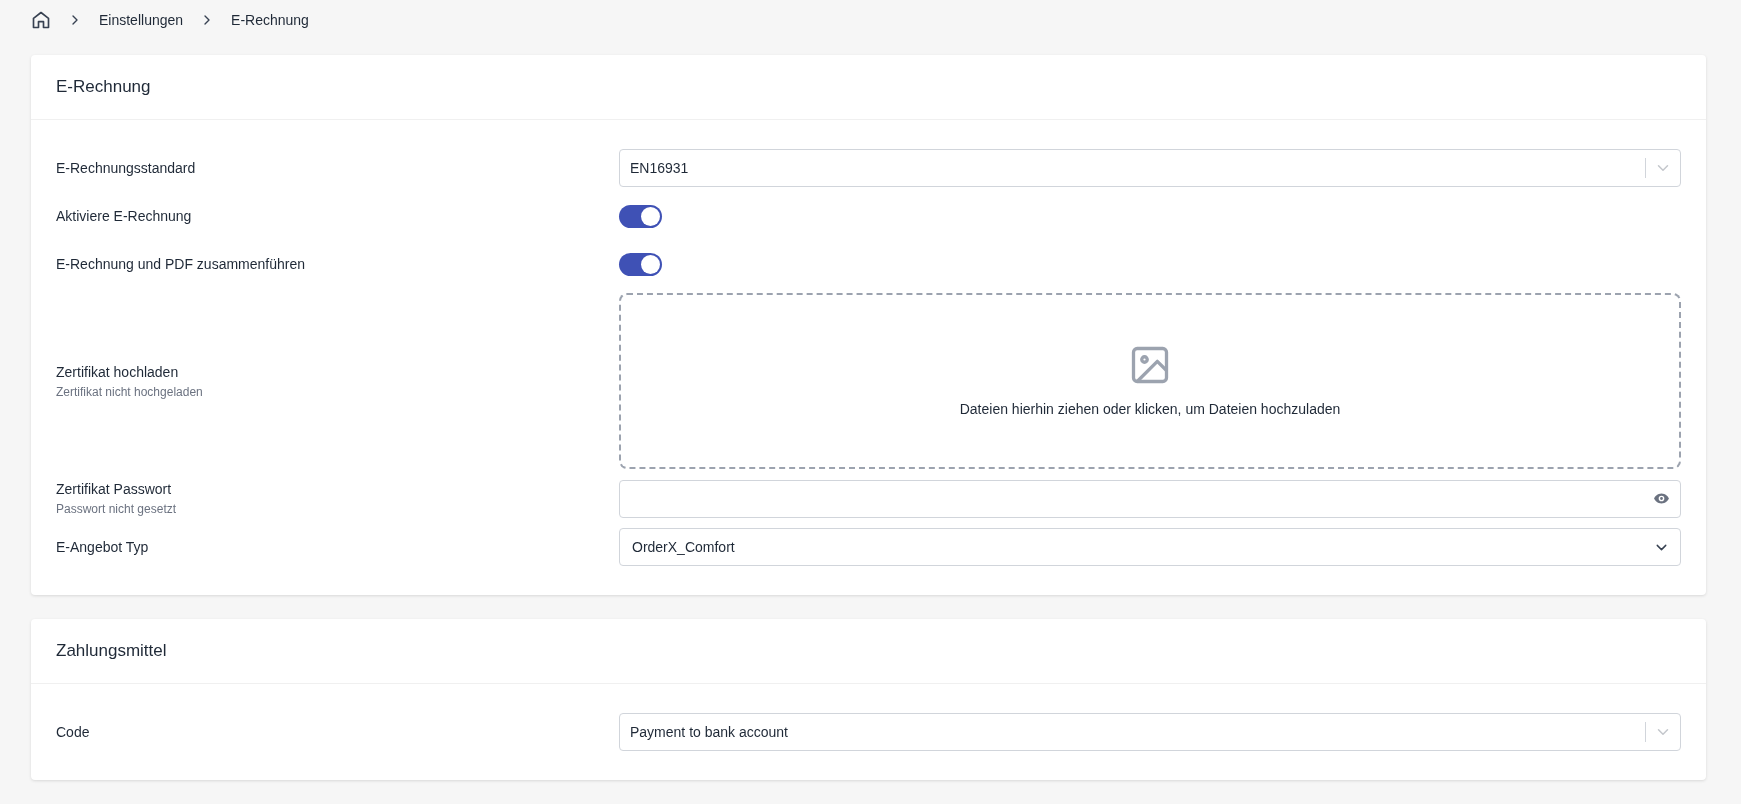  I want to click on field-hint: Zertifikat nicht hochgeladen, so click(130, 392).